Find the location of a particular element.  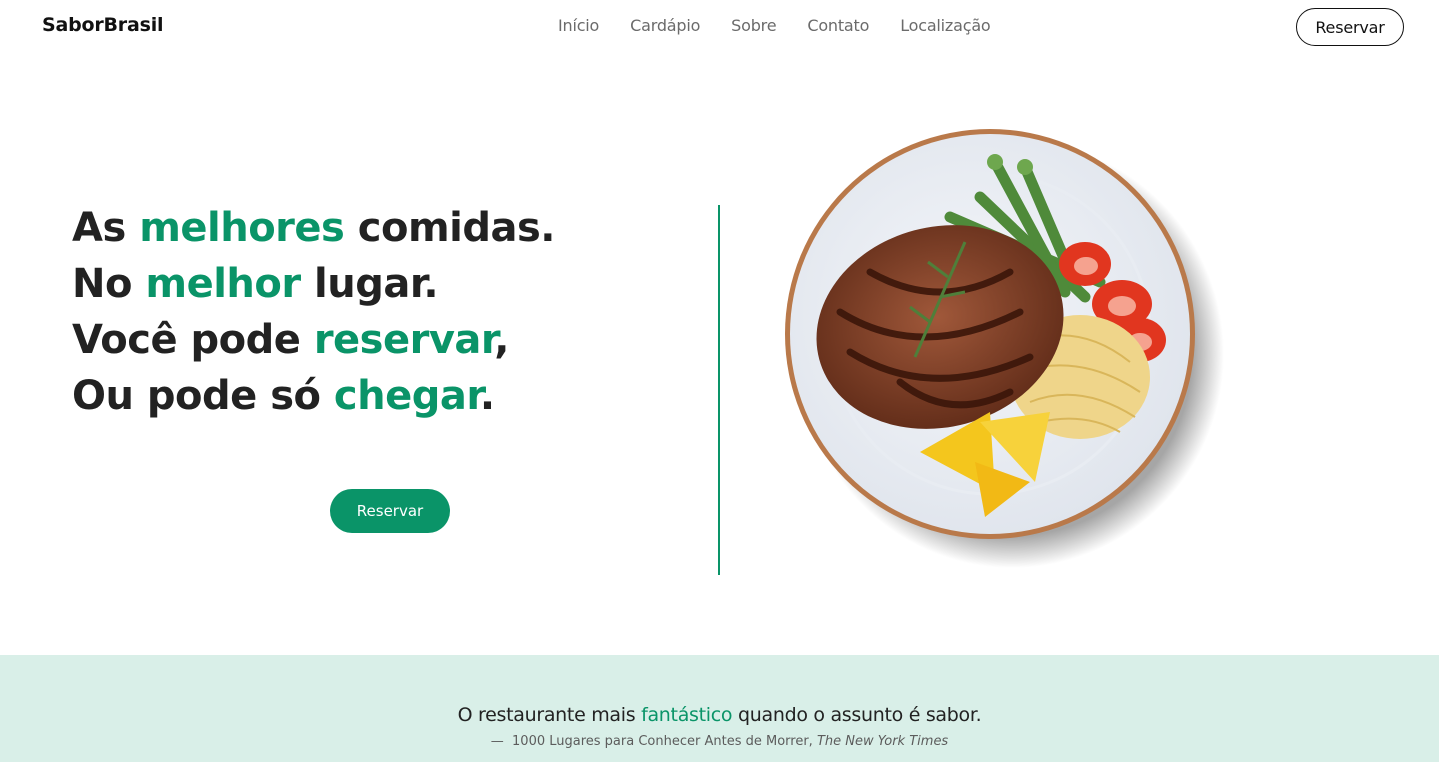

brand-logo: SaborBrasil is located at coordinates (103, 25).